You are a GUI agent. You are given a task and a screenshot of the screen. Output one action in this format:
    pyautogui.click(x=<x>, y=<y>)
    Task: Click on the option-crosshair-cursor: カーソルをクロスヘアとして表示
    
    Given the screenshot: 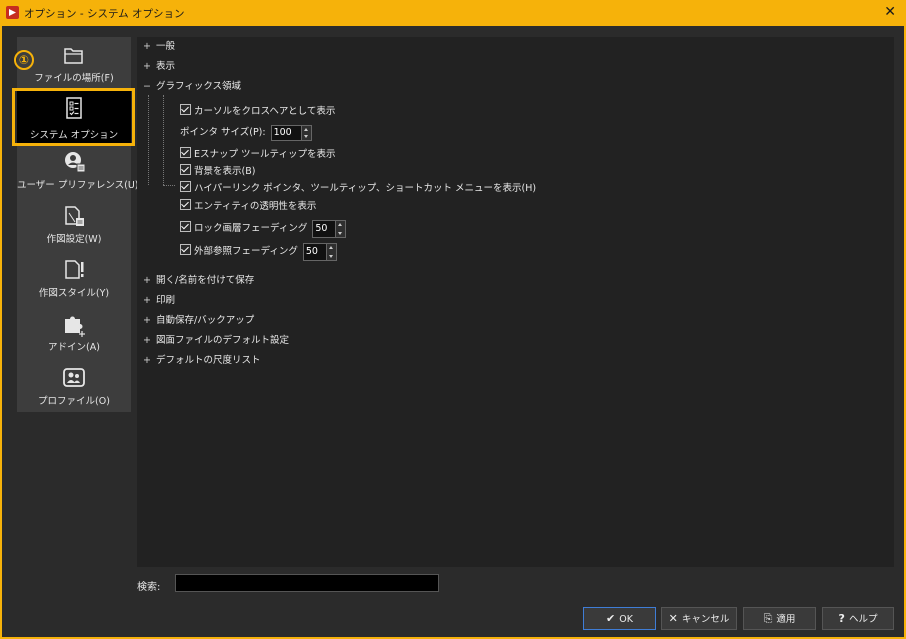 What is the action you would take?
    pyautogui.click(x=257, y=112)
    